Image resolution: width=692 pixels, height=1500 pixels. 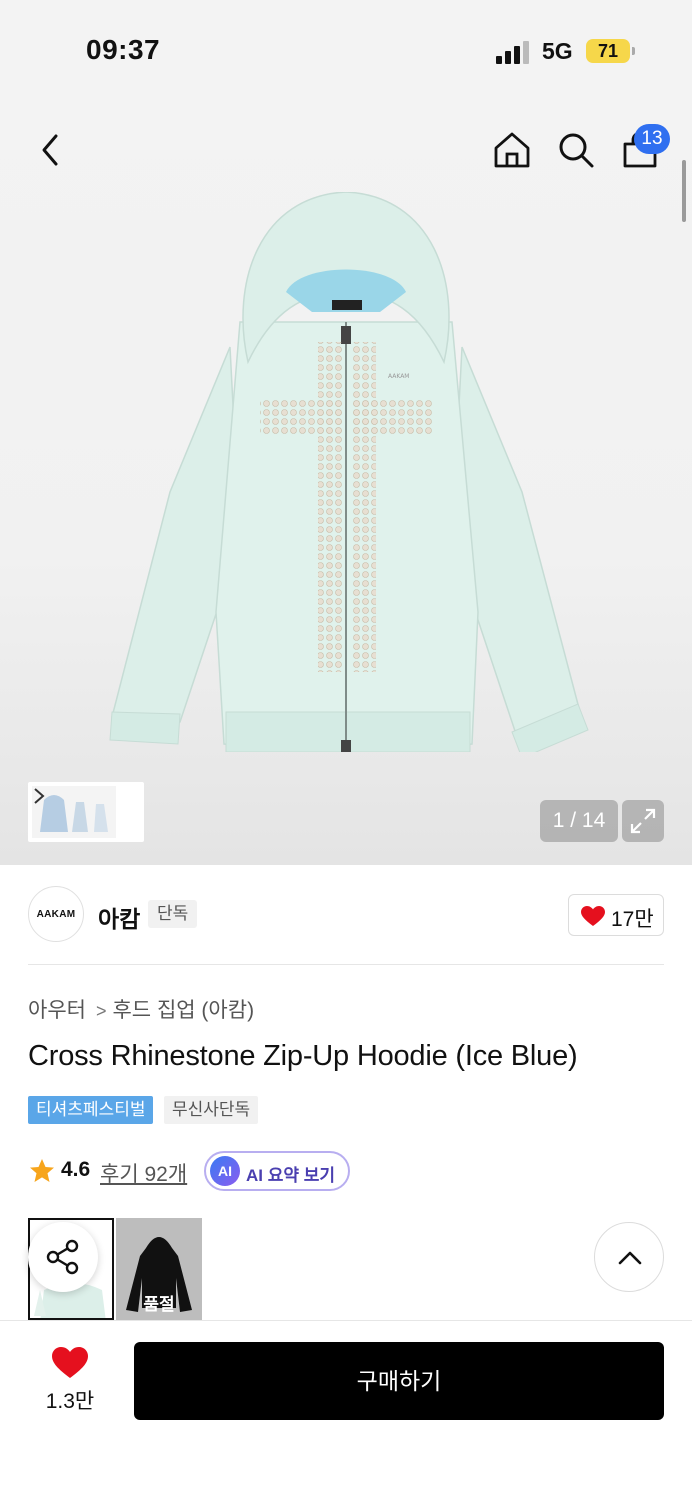 I want to click on share-button, so click(x=63, y=1257).